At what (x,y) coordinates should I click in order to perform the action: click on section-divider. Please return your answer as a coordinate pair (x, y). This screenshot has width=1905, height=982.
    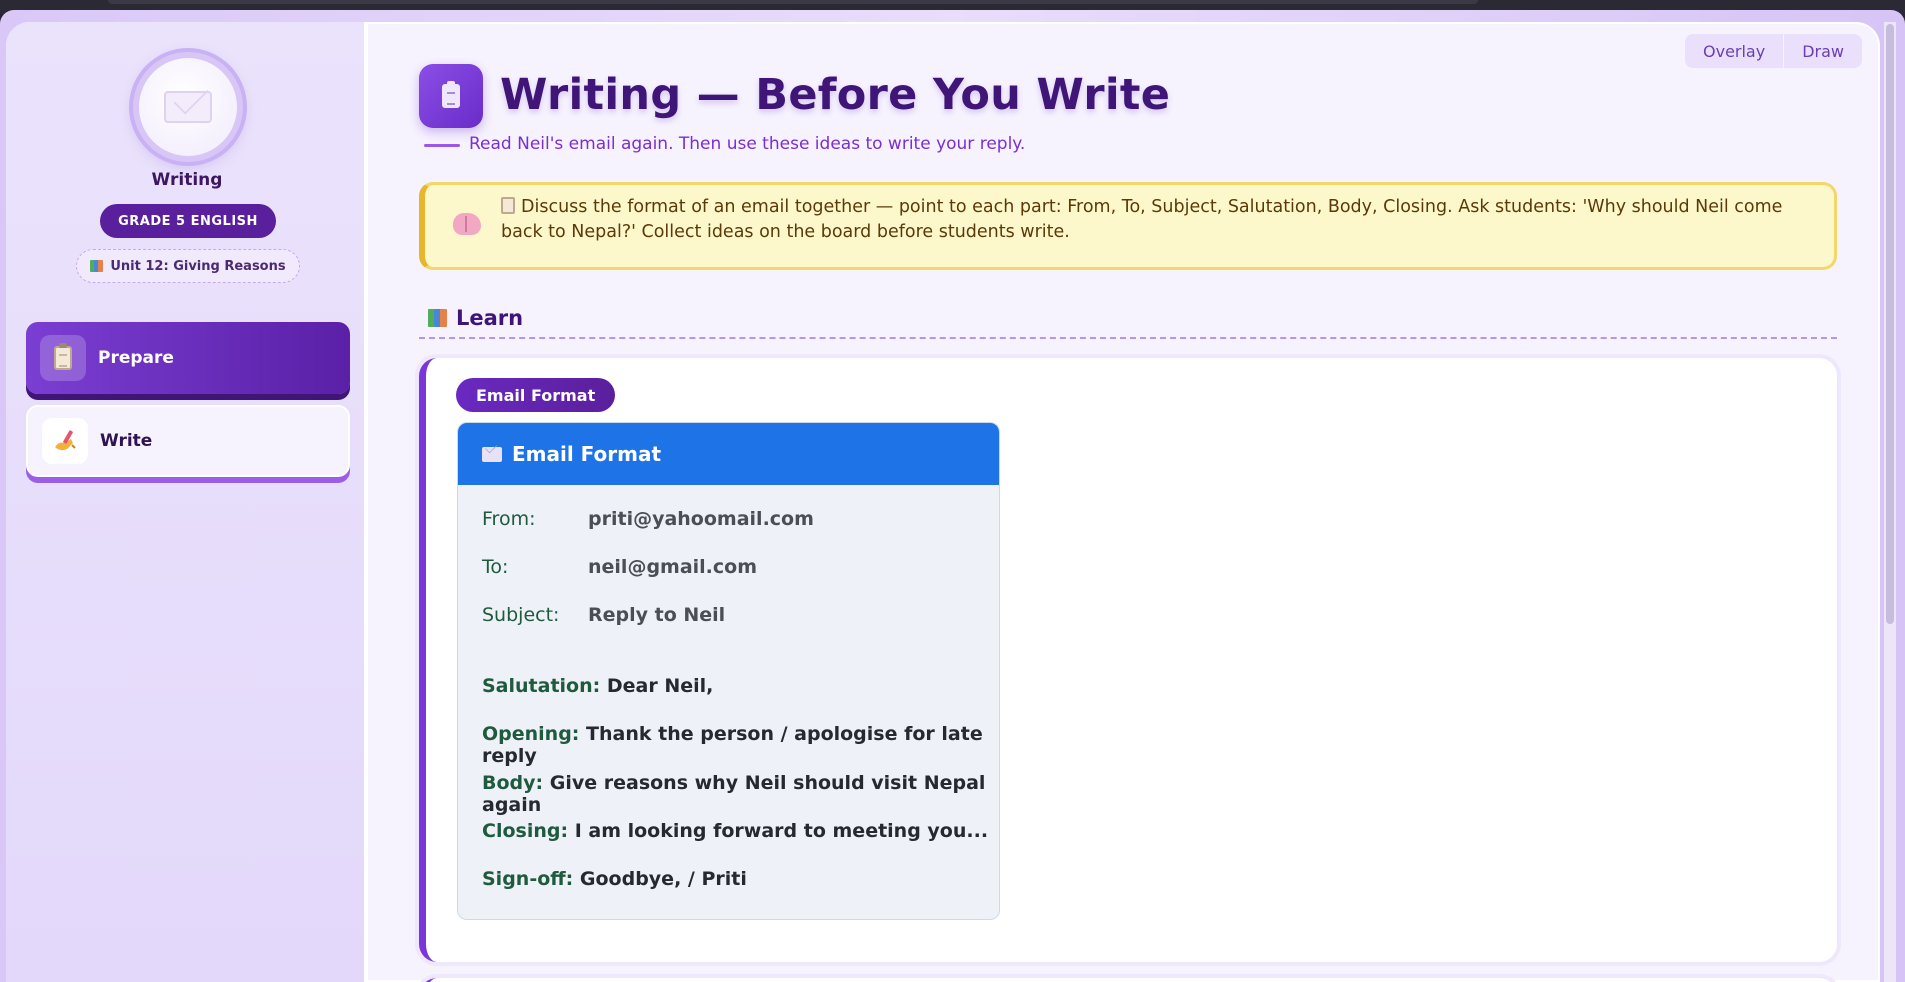
    Looking at the image, I should click on (1128, 338).